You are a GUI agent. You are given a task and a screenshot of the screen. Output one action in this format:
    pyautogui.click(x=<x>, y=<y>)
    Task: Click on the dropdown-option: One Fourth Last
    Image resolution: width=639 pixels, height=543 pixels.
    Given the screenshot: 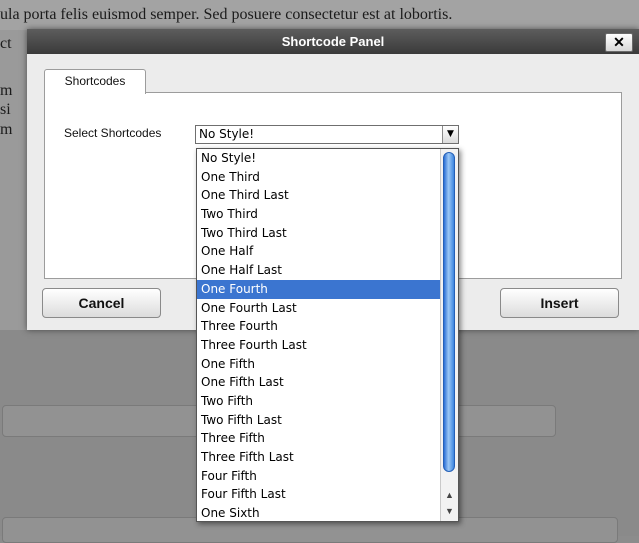 What is the action you would take?
    pyautogui.click(x=318, y=308)
    